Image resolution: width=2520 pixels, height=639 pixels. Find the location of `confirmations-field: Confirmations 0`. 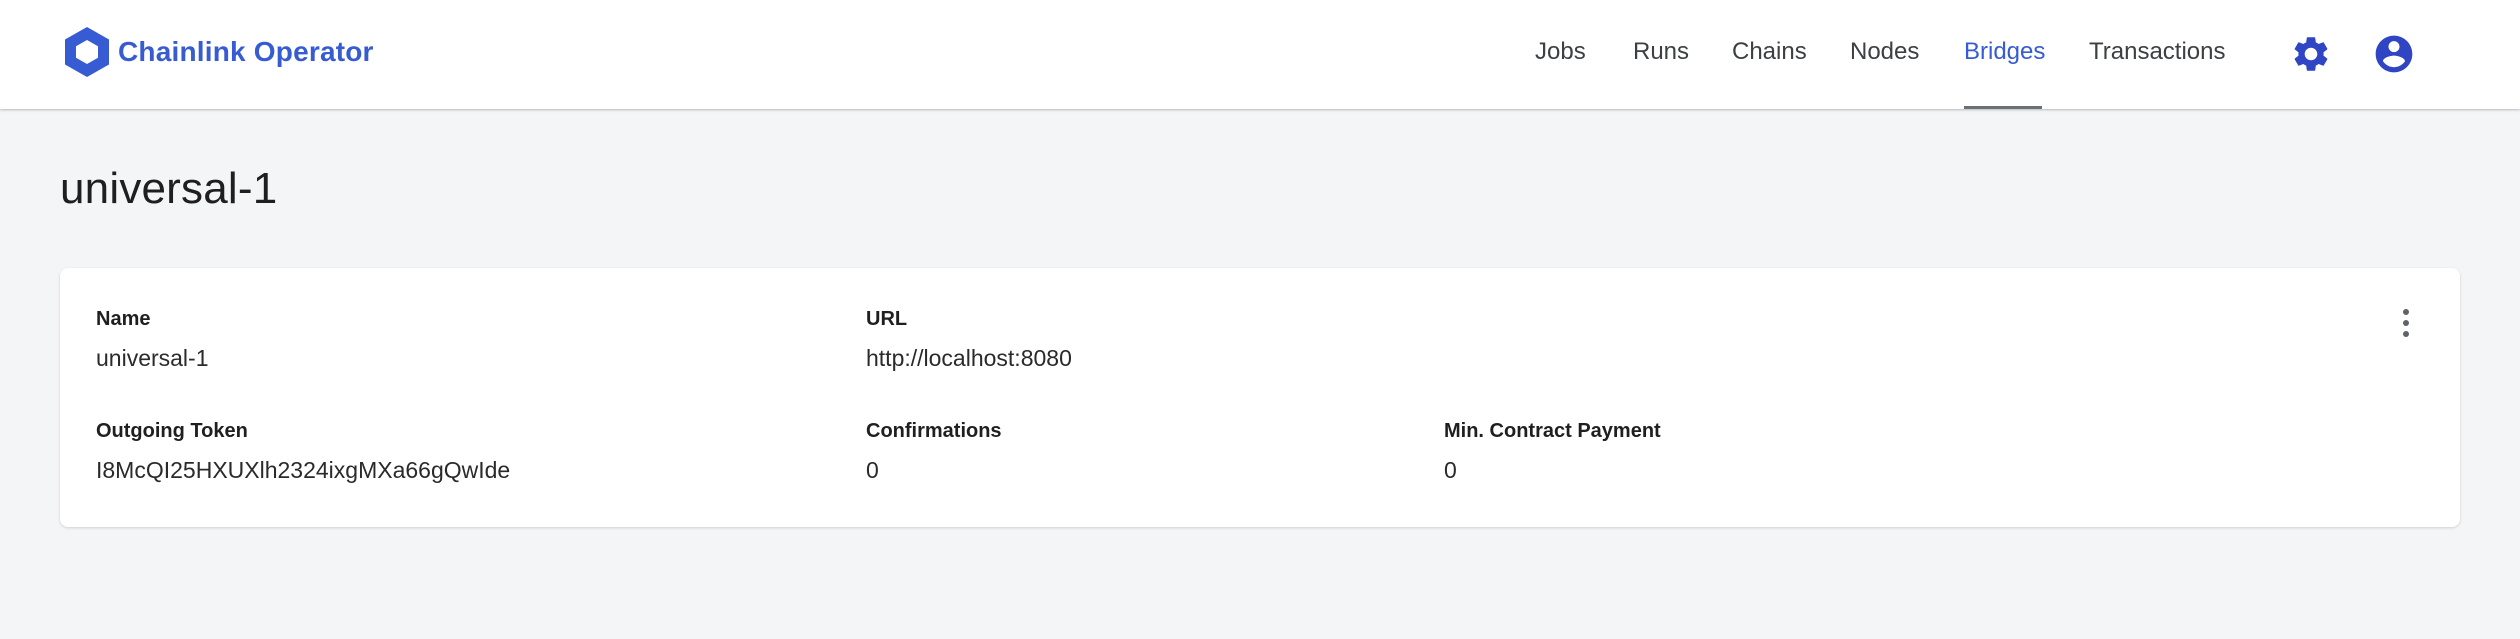

confirmations-field: Confirmations 0 is located at coordinates (934, 452).